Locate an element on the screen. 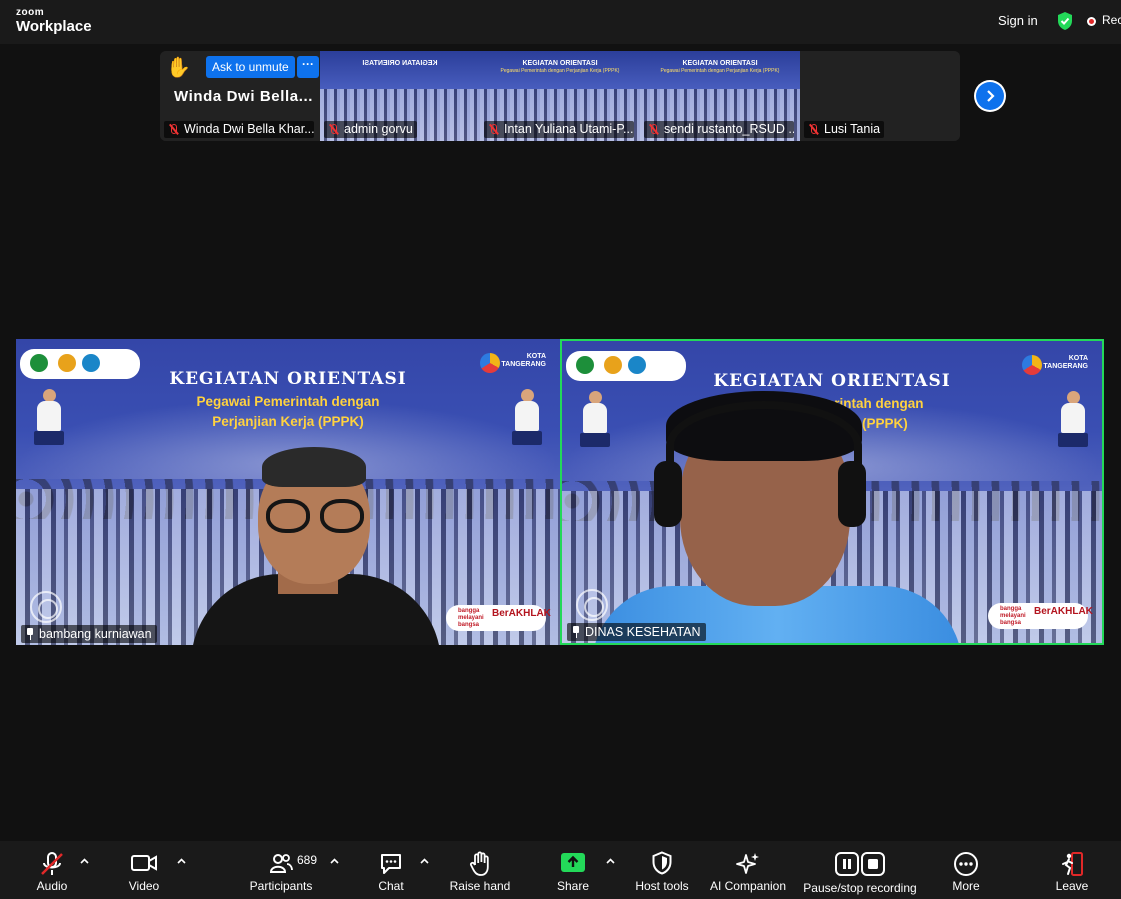 The height and width of the screenshot is (899, 1121). ask-to-unmute-button: Ask to unmute is located at coordinates (250, 67).